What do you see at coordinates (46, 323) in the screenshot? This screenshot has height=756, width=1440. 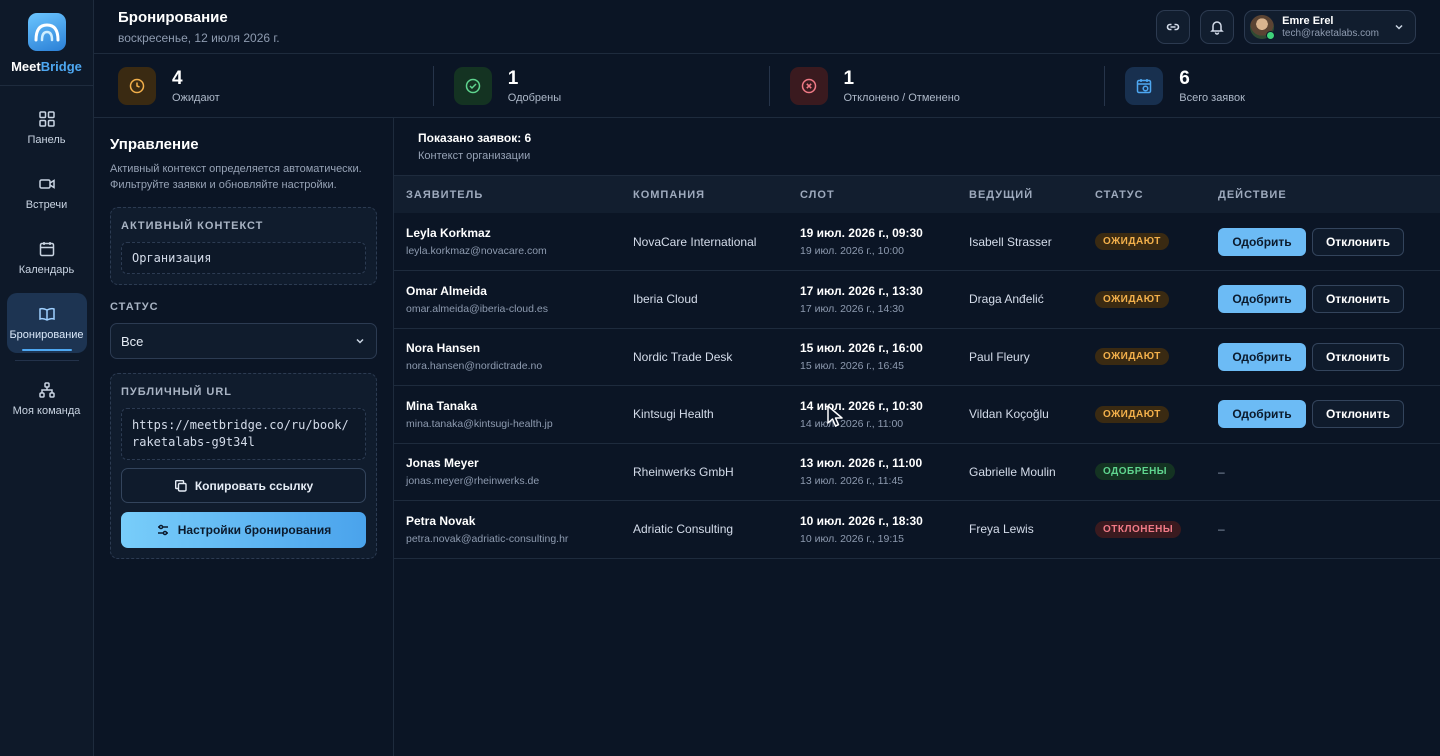 I see `sidebar-item-booking: Бронирование` at bounding box center [46, 323].